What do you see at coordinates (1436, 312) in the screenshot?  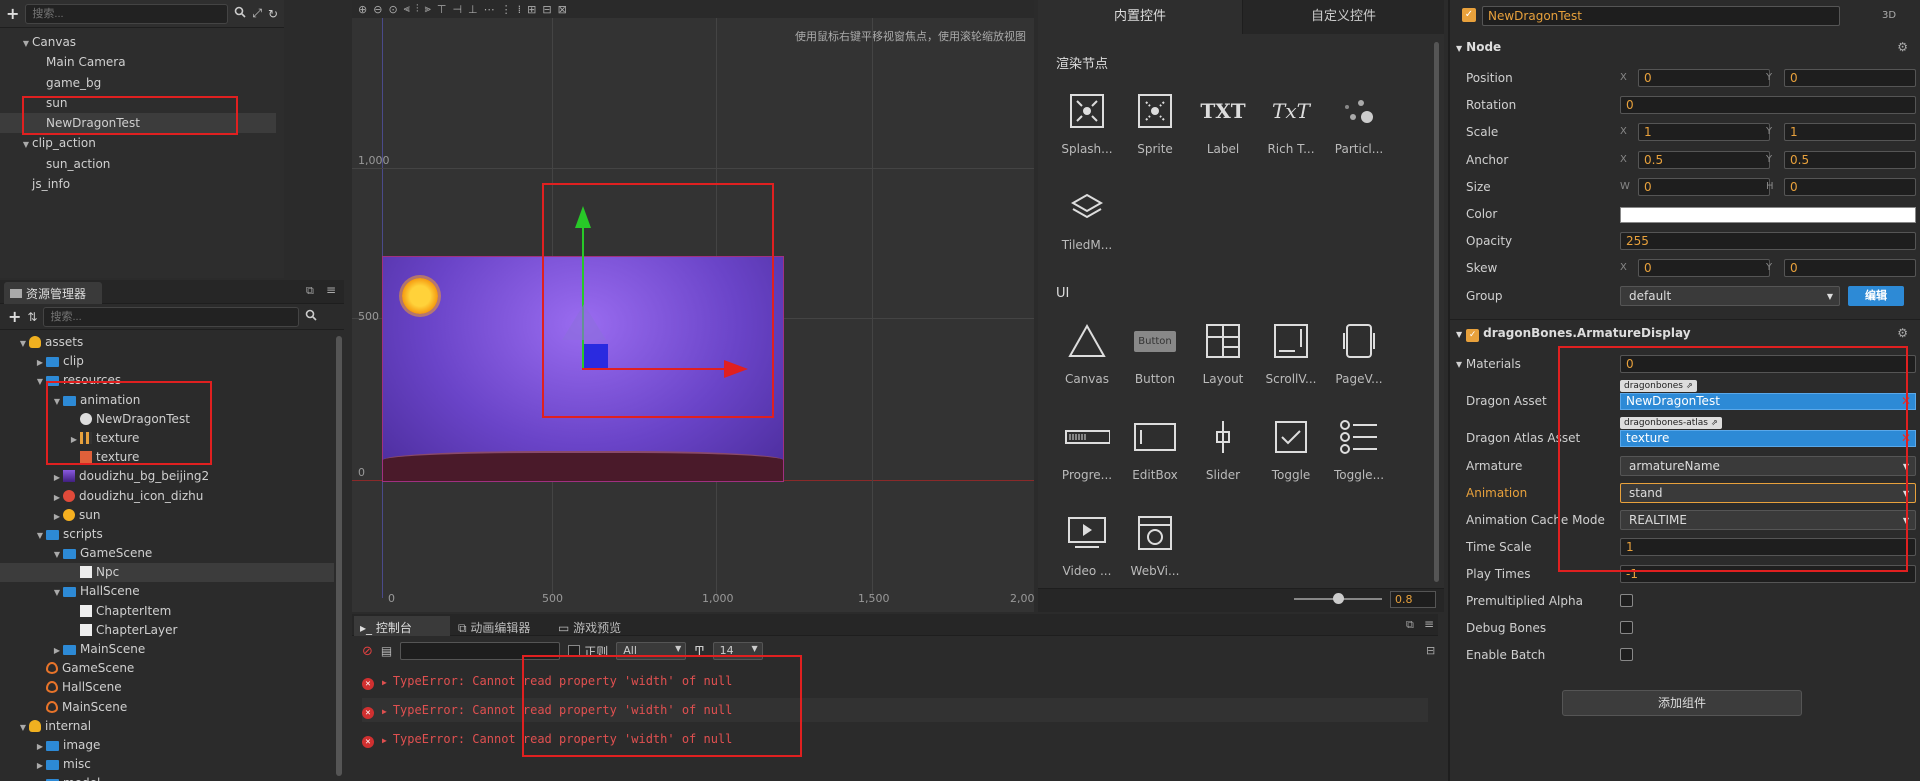 I see `widgets-scrollbar` at bounding box center [1436, 312].